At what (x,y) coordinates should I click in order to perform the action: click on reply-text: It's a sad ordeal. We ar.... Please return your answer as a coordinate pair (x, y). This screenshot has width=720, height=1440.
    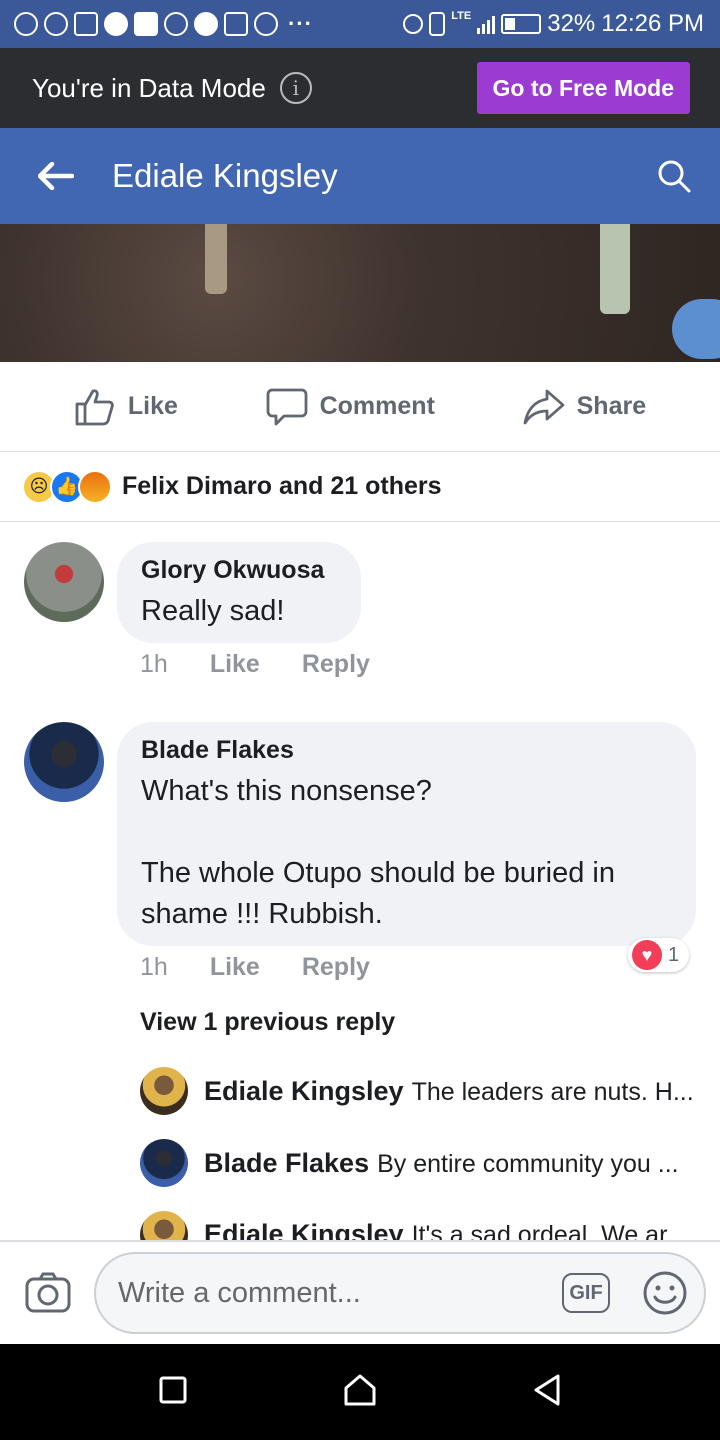
    Looking at the image, I should click on (549, 1230).